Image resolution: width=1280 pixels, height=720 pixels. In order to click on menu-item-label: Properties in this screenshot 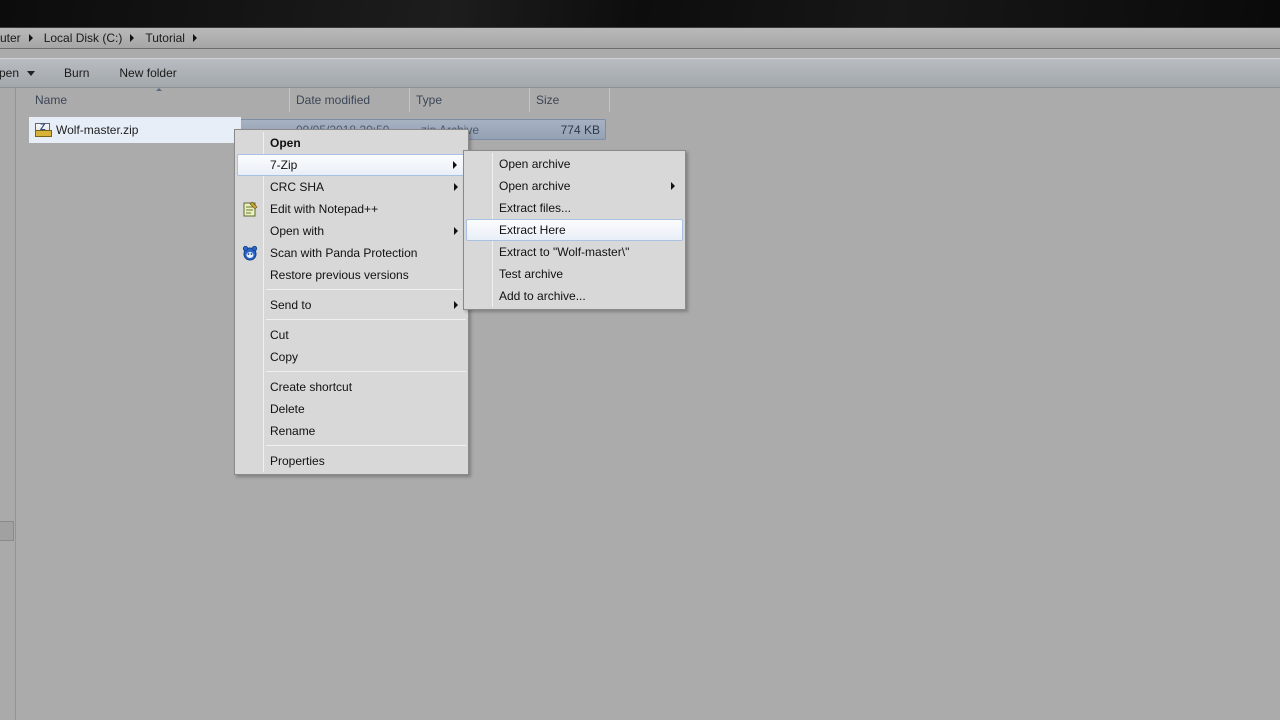, I will do `click(297, 461)`.